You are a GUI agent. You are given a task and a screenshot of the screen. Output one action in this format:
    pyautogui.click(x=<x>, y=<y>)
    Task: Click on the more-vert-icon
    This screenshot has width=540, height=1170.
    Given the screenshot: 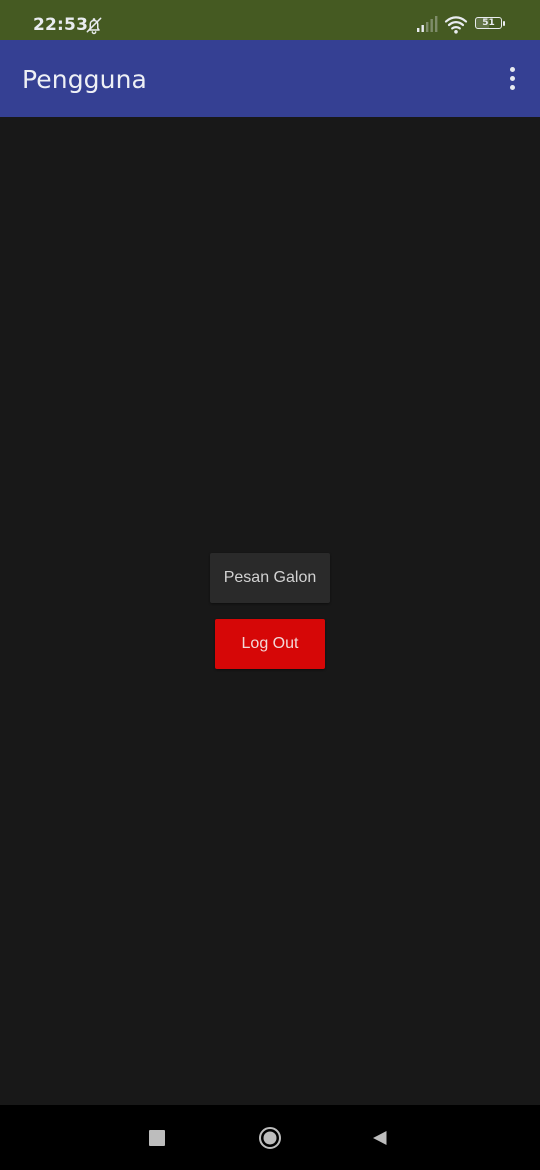 What is the action you would take?
    pyautogui.click(x=512, y=79)
    